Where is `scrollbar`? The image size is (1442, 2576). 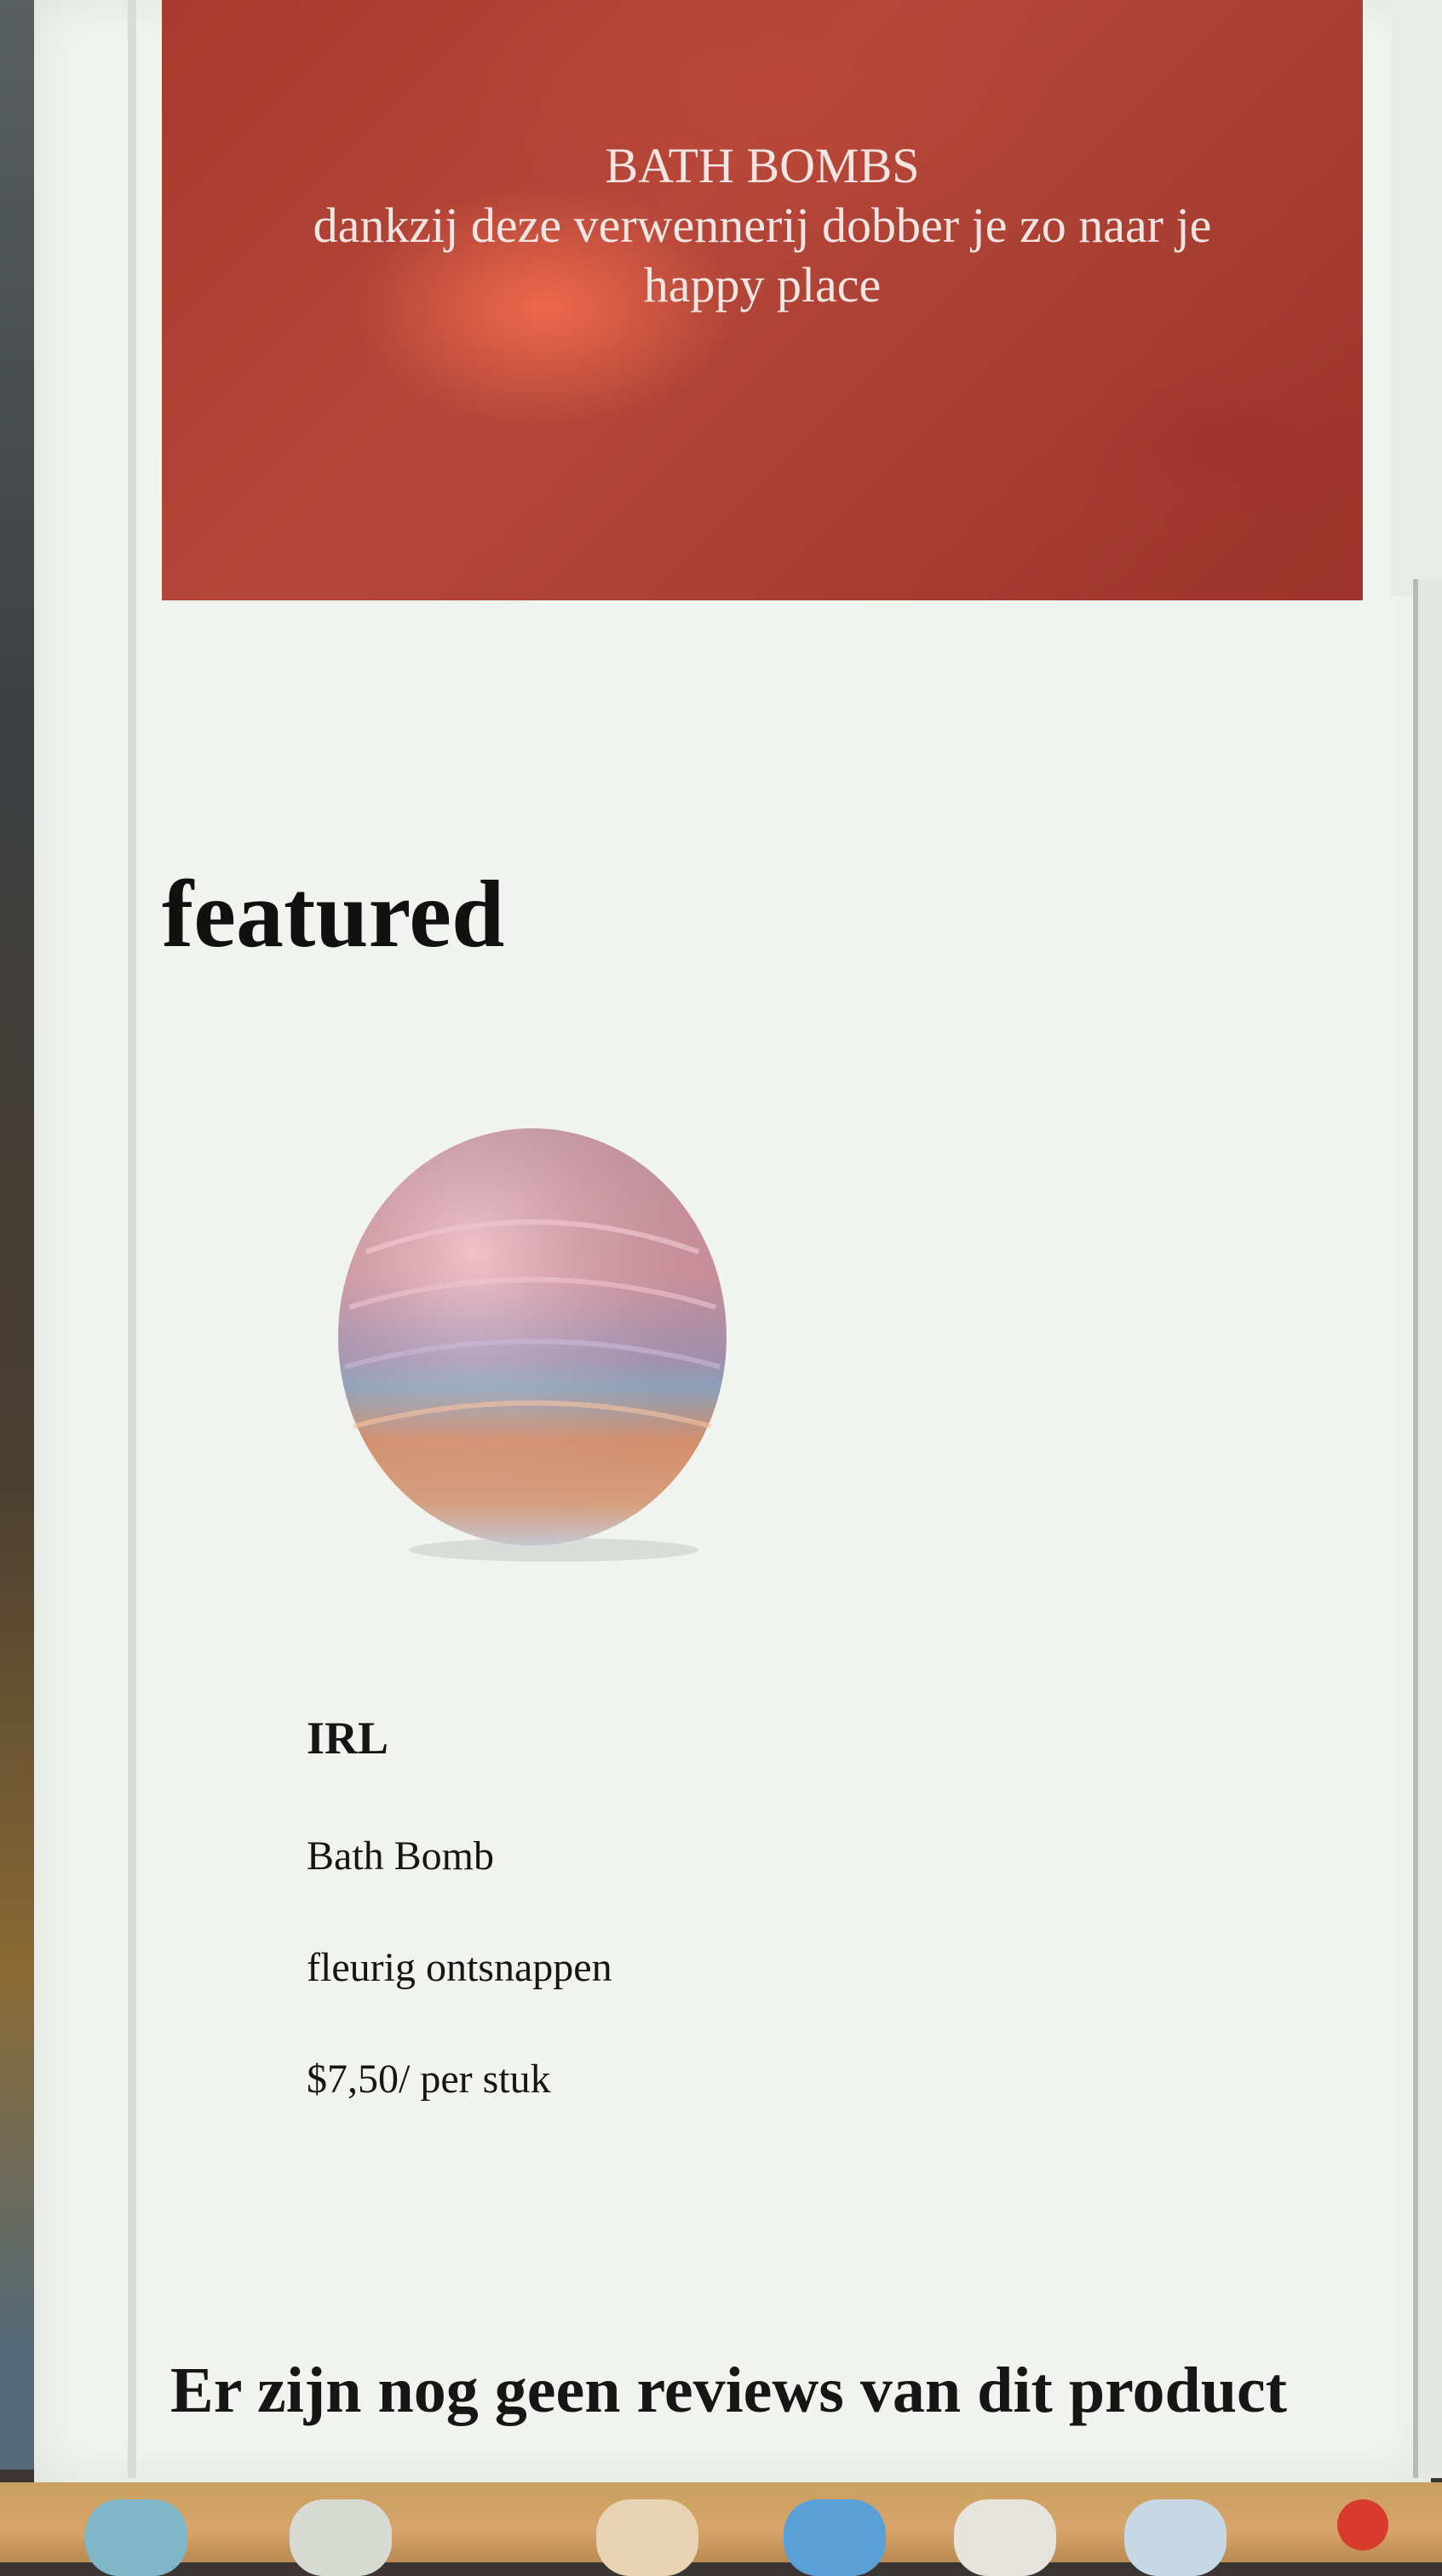 scrollbar is located at coordinates (1427, 1528).